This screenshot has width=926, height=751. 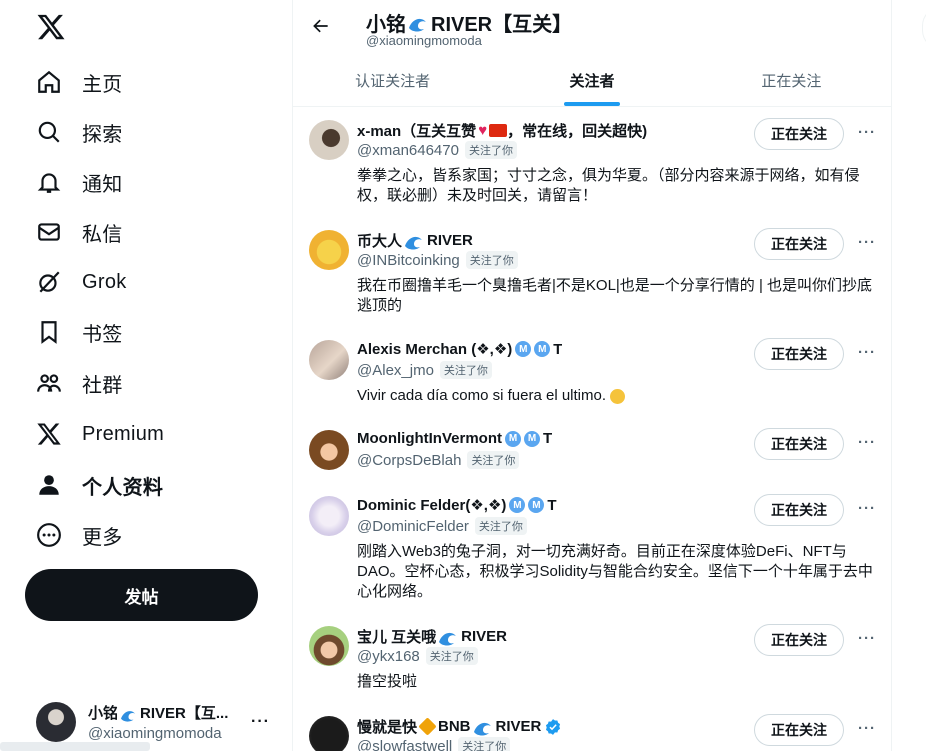 I want to click on back-arrow-icon, so click(x=320, y=26).